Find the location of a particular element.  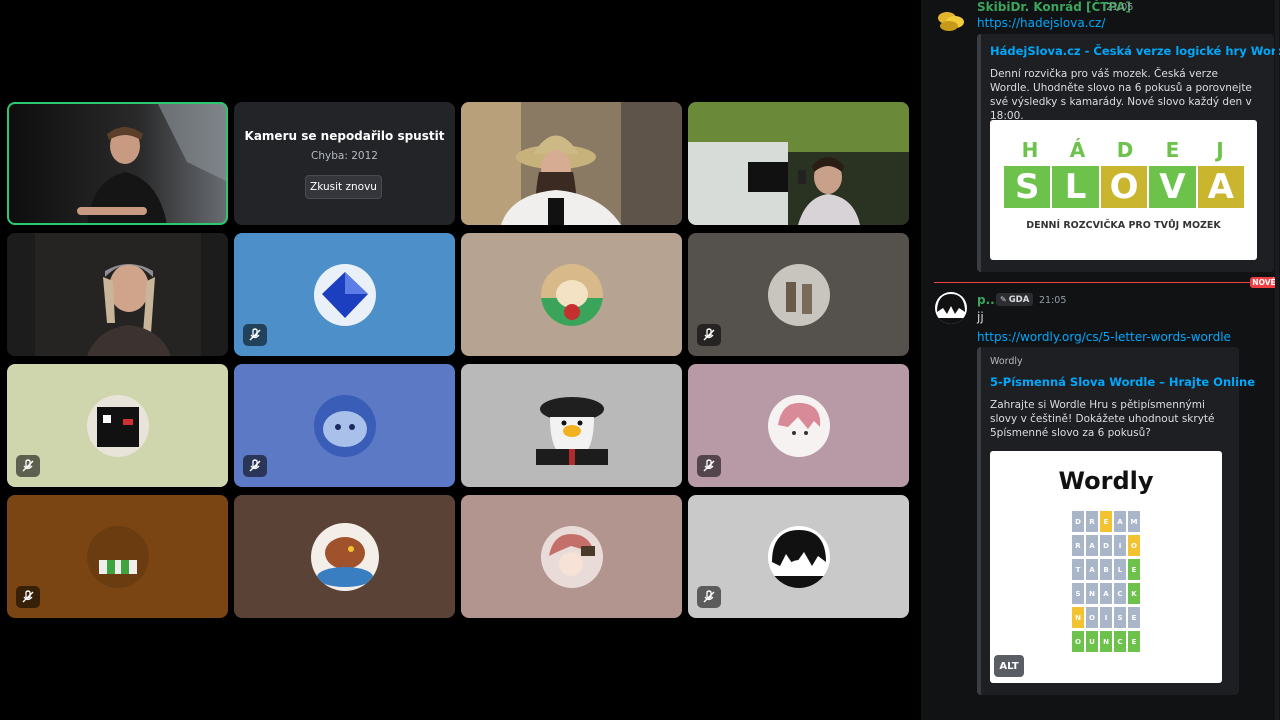

logo-tile: S is located at coordinates (1027, 187).